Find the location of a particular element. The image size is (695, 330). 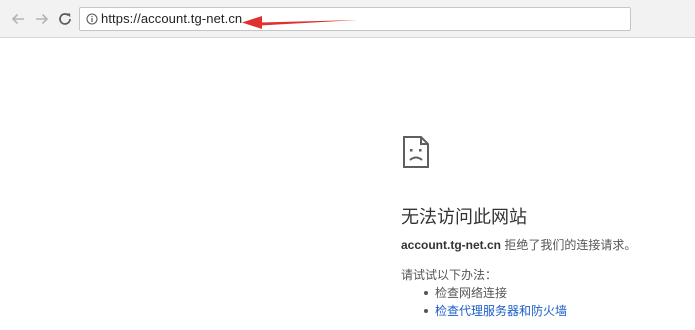

error-message: 拒绝了我们的连接请求。 is located at coordinates (569, 245).